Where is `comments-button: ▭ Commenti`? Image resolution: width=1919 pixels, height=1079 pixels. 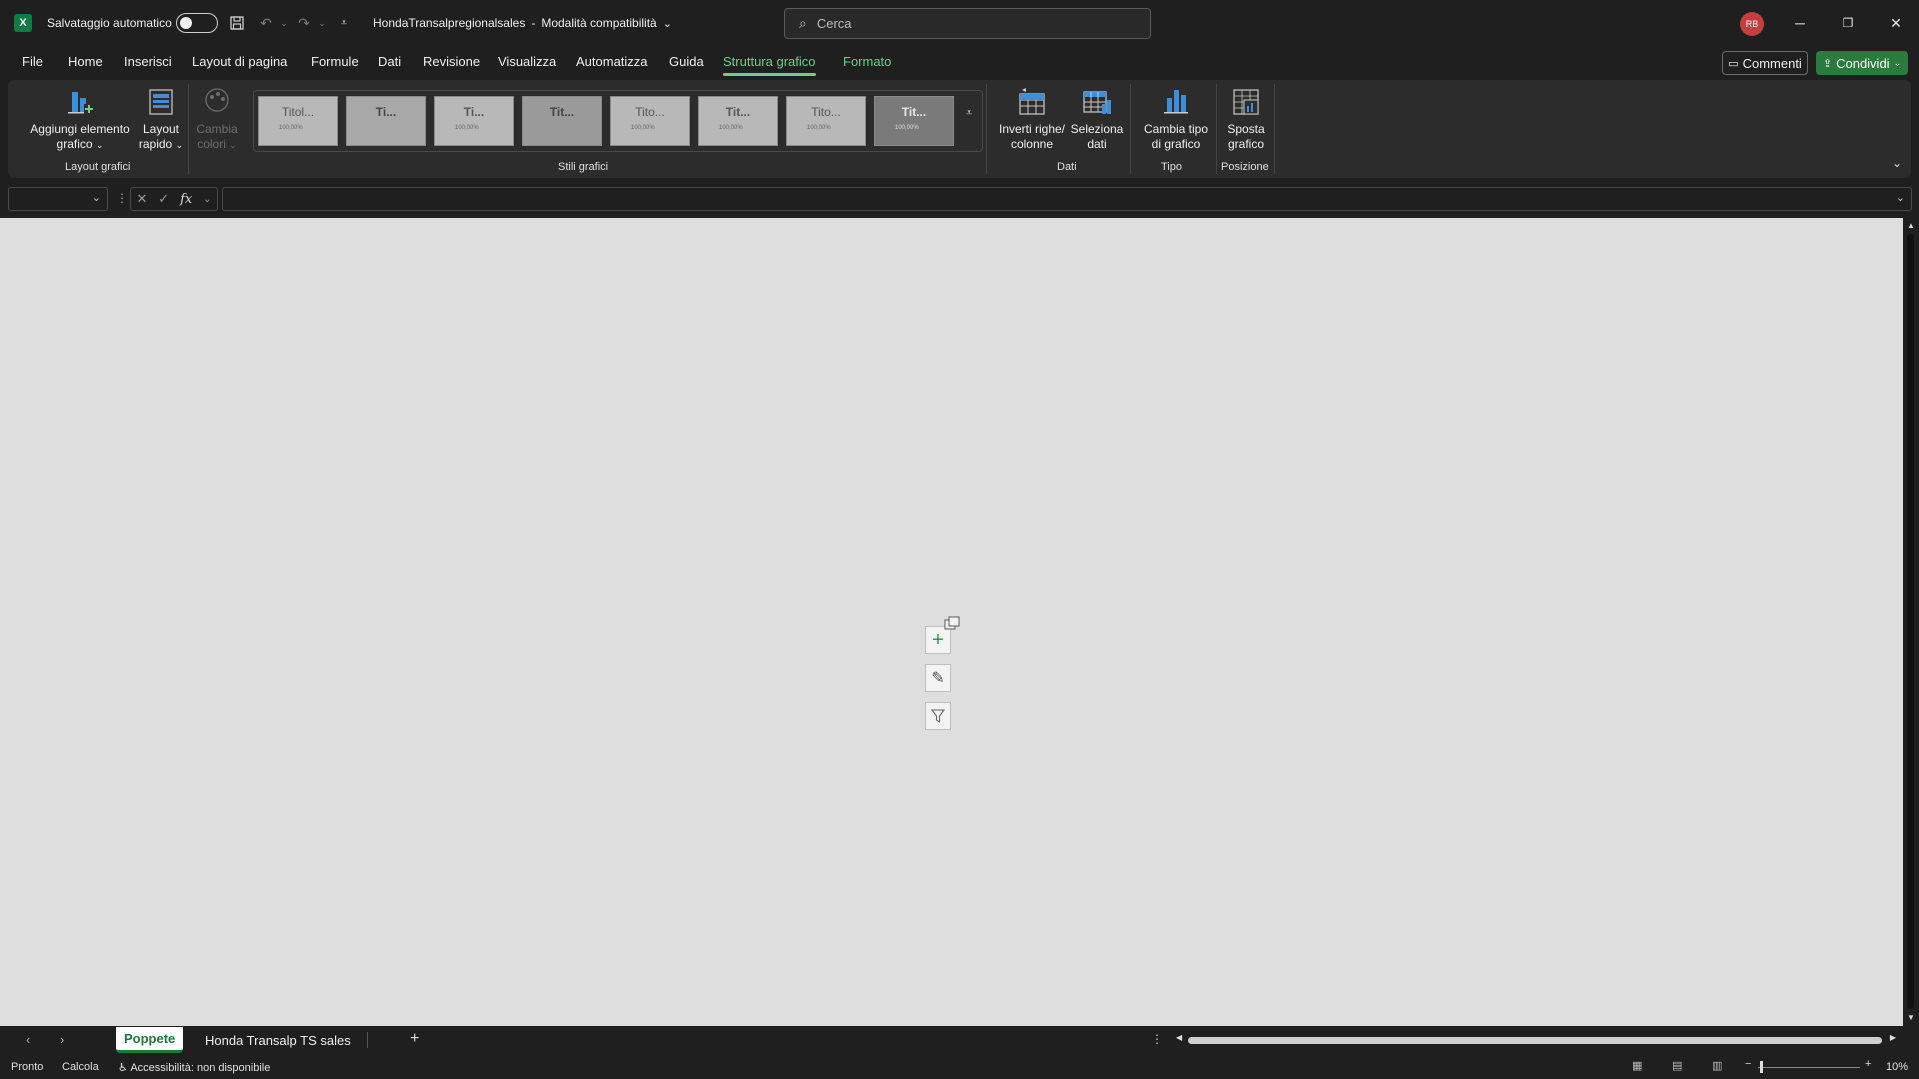
comments-button: ▭ Commenti is located at coordinates (1765, 63).